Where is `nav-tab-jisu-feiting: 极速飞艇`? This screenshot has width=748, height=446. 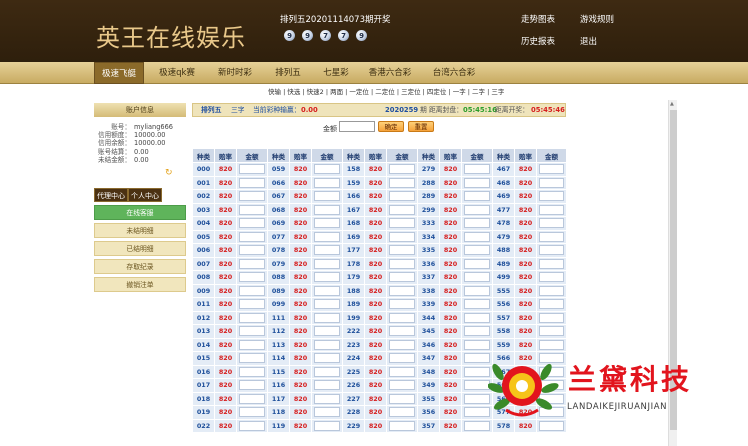 nav-tab-jisu-feiting: 极速飞艇 is located at coordinates (119, 73).